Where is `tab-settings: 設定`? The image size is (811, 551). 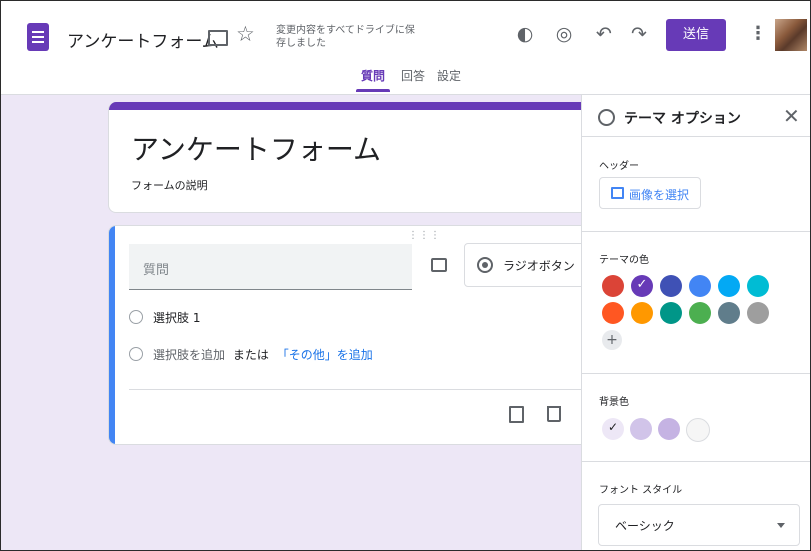
tab-settings: 設定 is located at coordinates (449, 75).